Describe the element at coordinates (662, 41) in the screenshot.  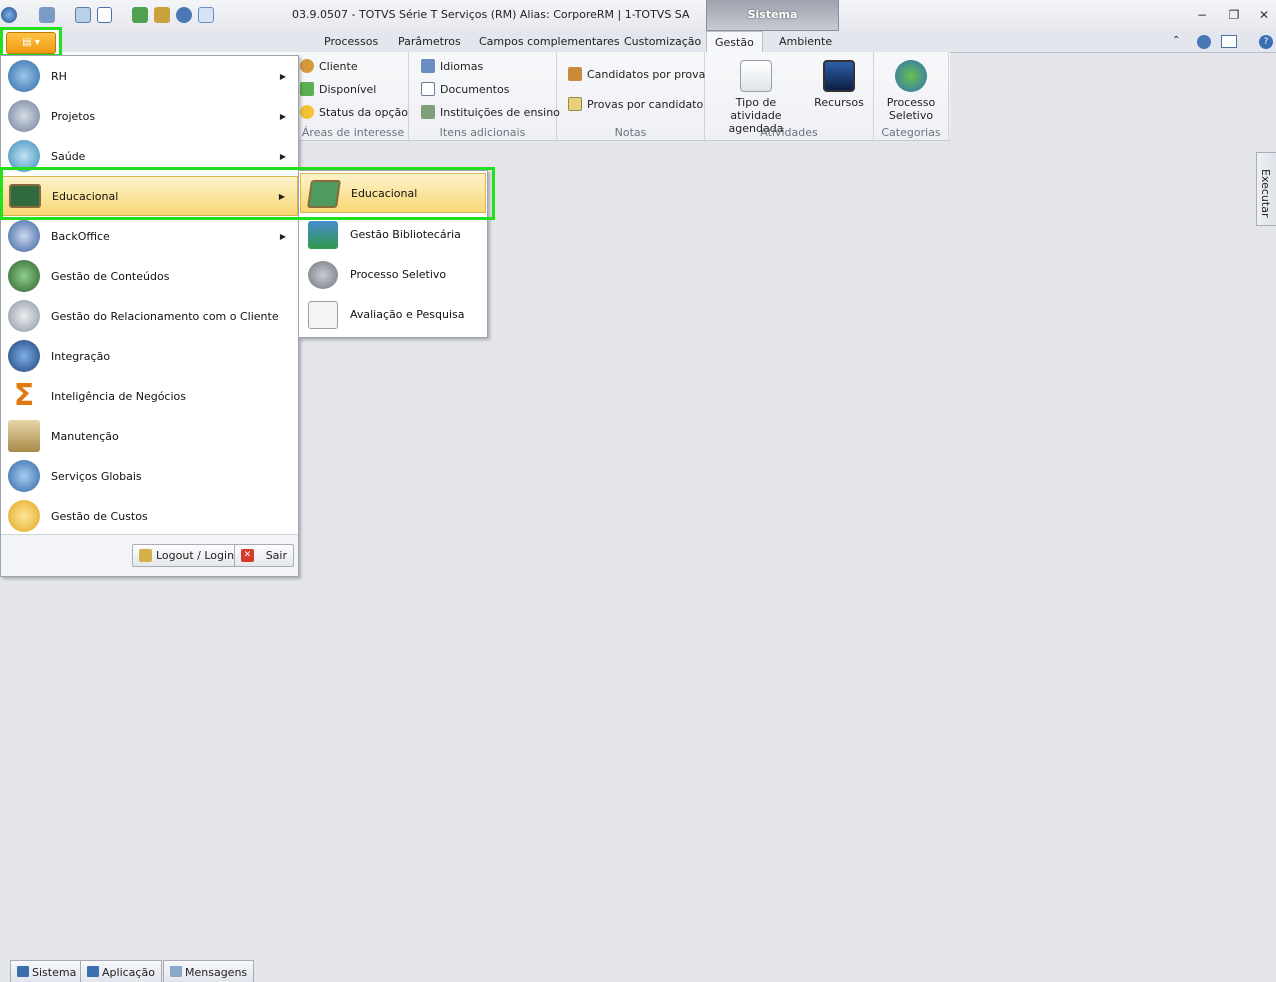
I see `tab-customizacao: Customização` at that location.